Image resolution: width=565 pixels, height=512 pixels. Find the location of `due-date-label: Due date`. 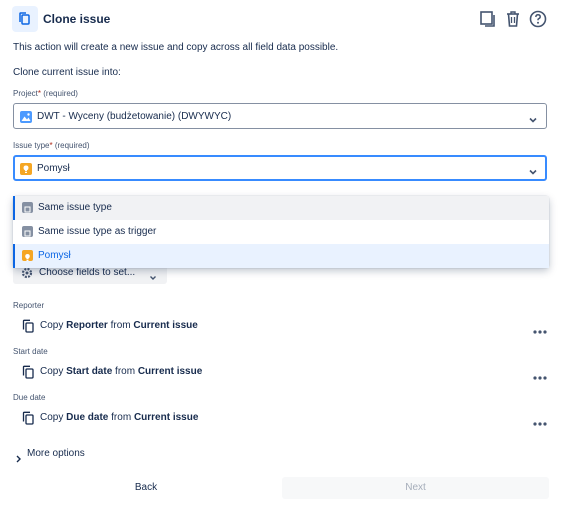

due-date-label: Due date is located at coordinates (29, 397).